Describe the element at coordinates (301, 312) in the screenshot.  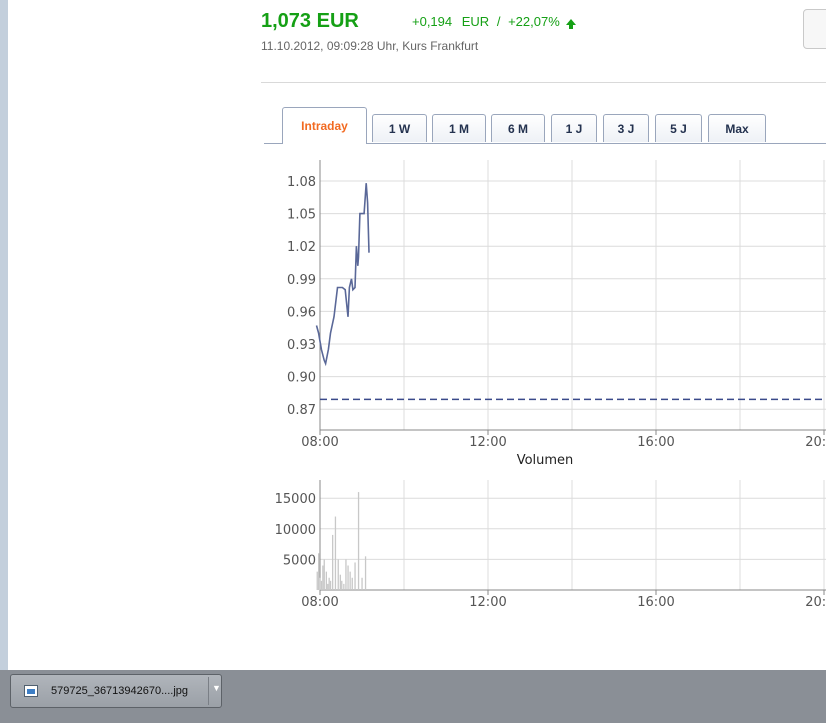
I see `y-tick-label: 0.96` at that location.